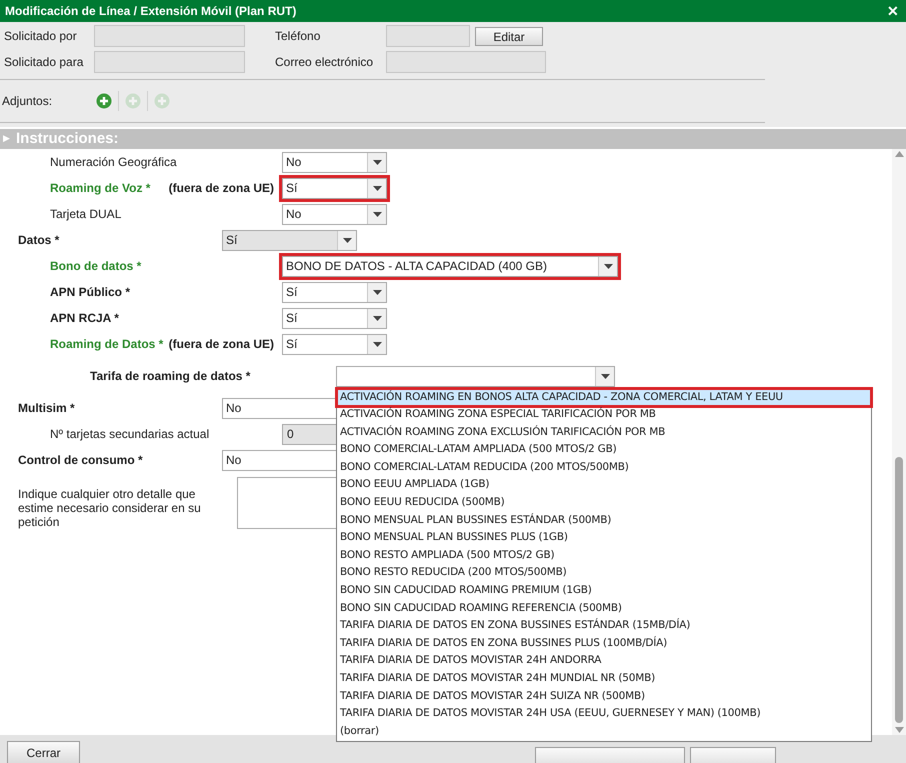  Describe the element at coordinates (43, 62) in the screenshot. I see `field-label: Solicitado para` at that location.